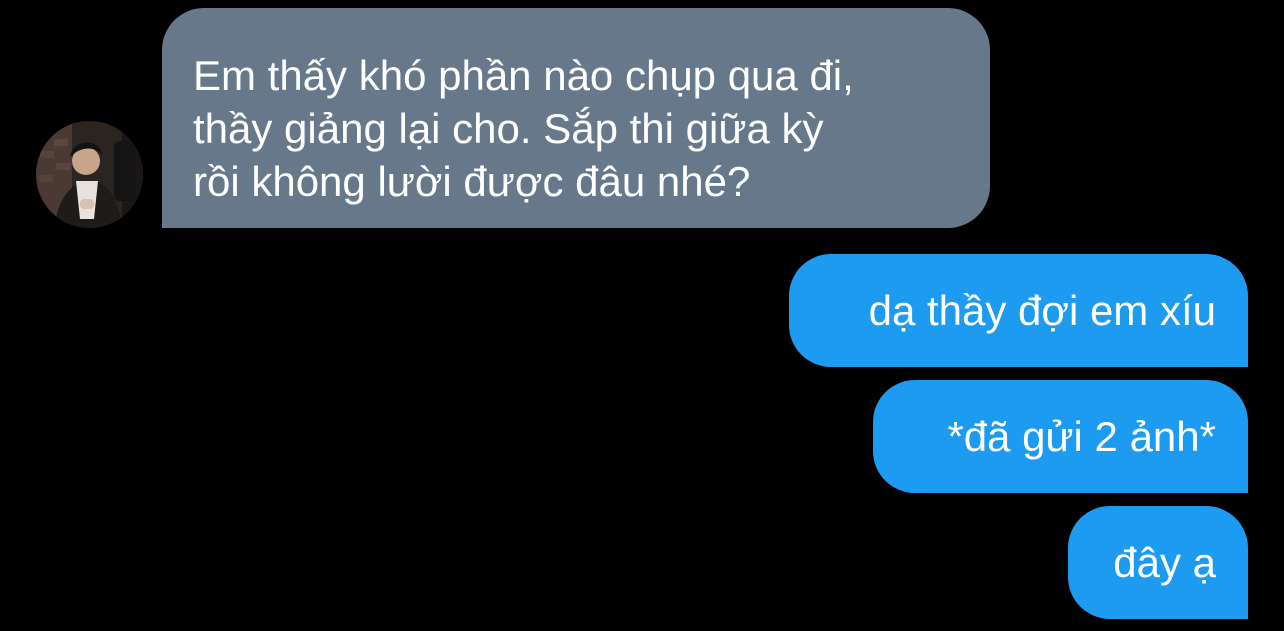 Image resolution: width=1284 pixels, height=631 pixels. I want to click on sender-avatar, so click(89, 174).